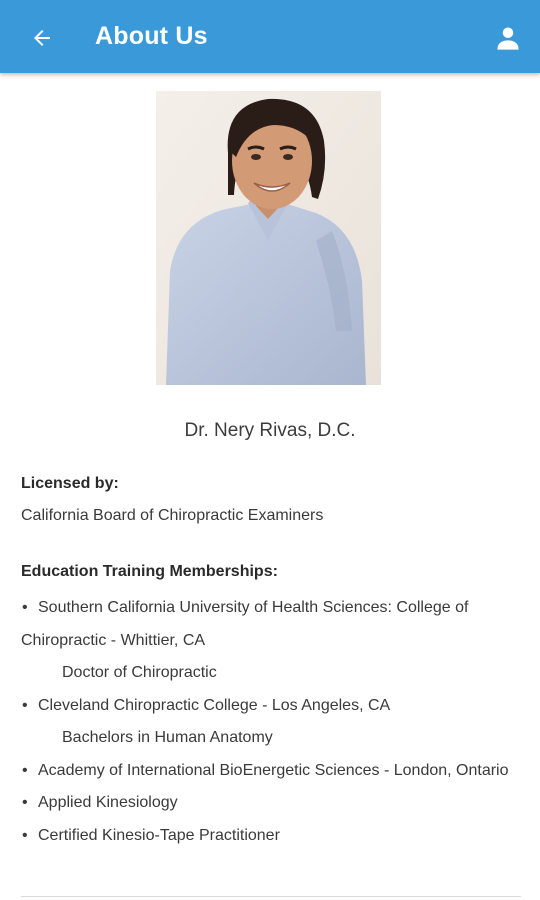 The width and height of the screenshot is (540, 900). I want to click on doctor-name: Dr. Nery Rivas, D.C., so click(270, 430).